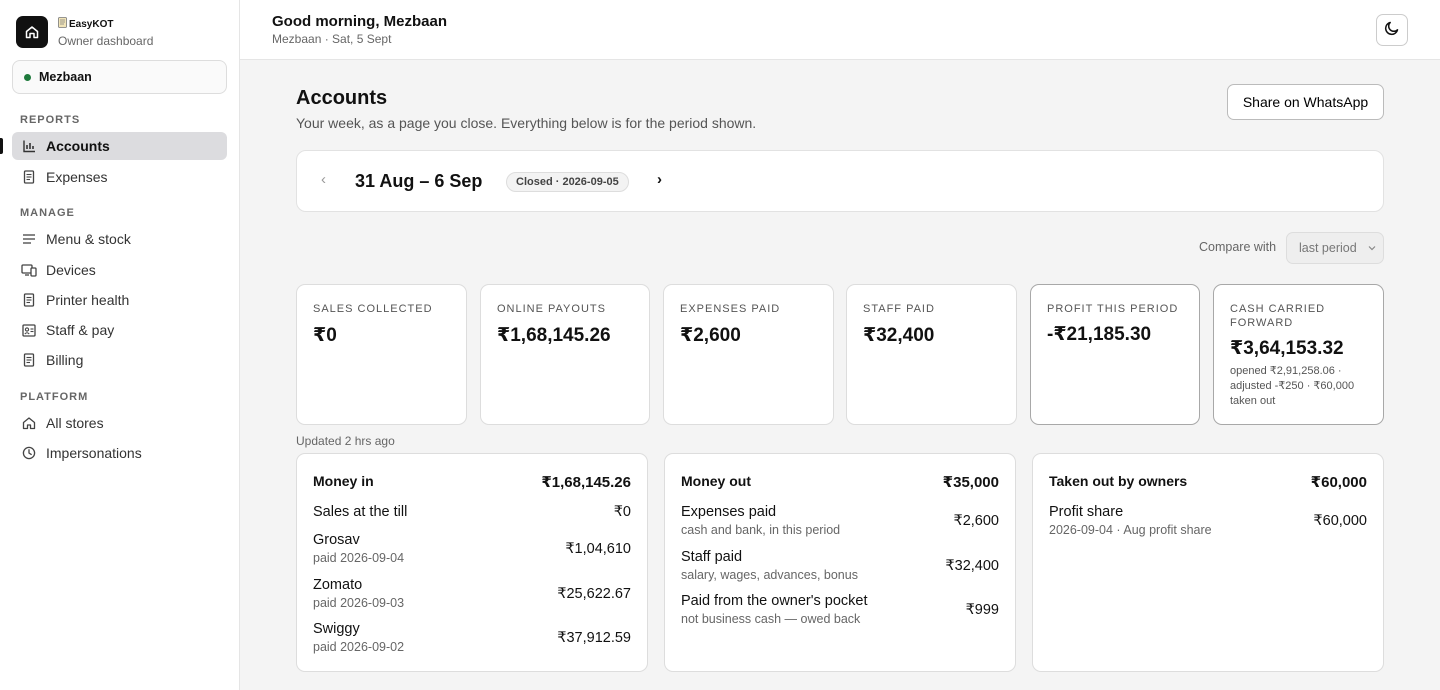 The height and width of the screenshot is (690, 1440). What do you see at coordinates (27, 77) in the screenshot?
I see `store-status-dot` at bounding box center [27, 77].